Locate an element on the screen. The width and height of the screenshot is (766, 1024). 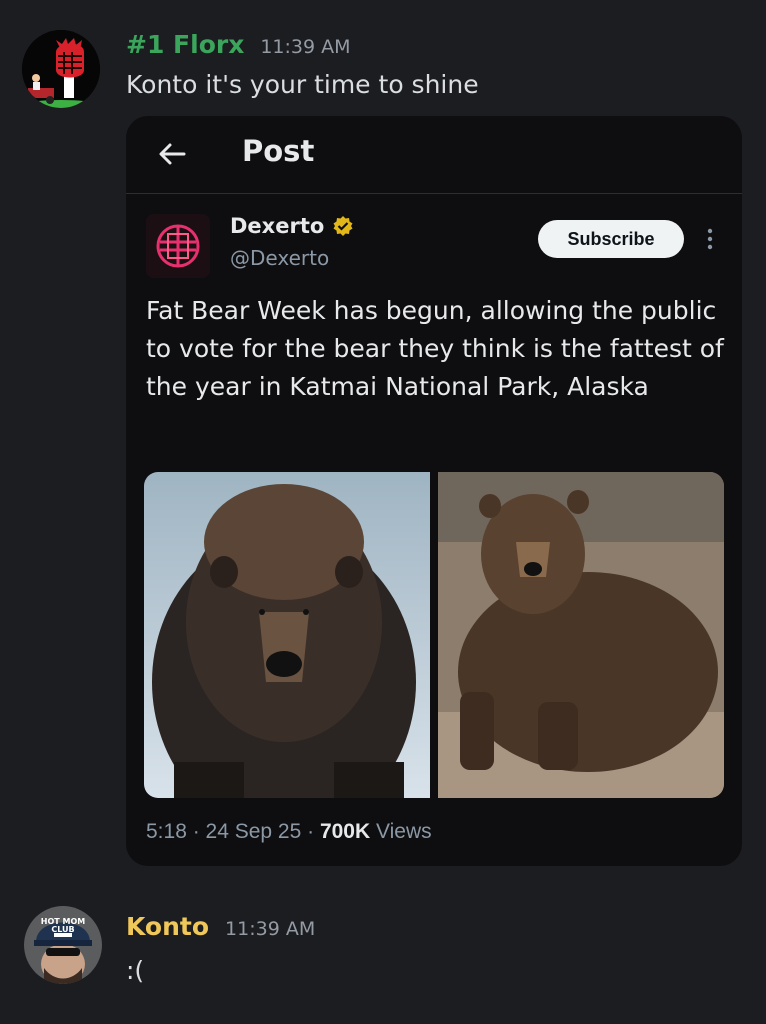
bear-photo-left-icon is located at coordinates (287, 635).